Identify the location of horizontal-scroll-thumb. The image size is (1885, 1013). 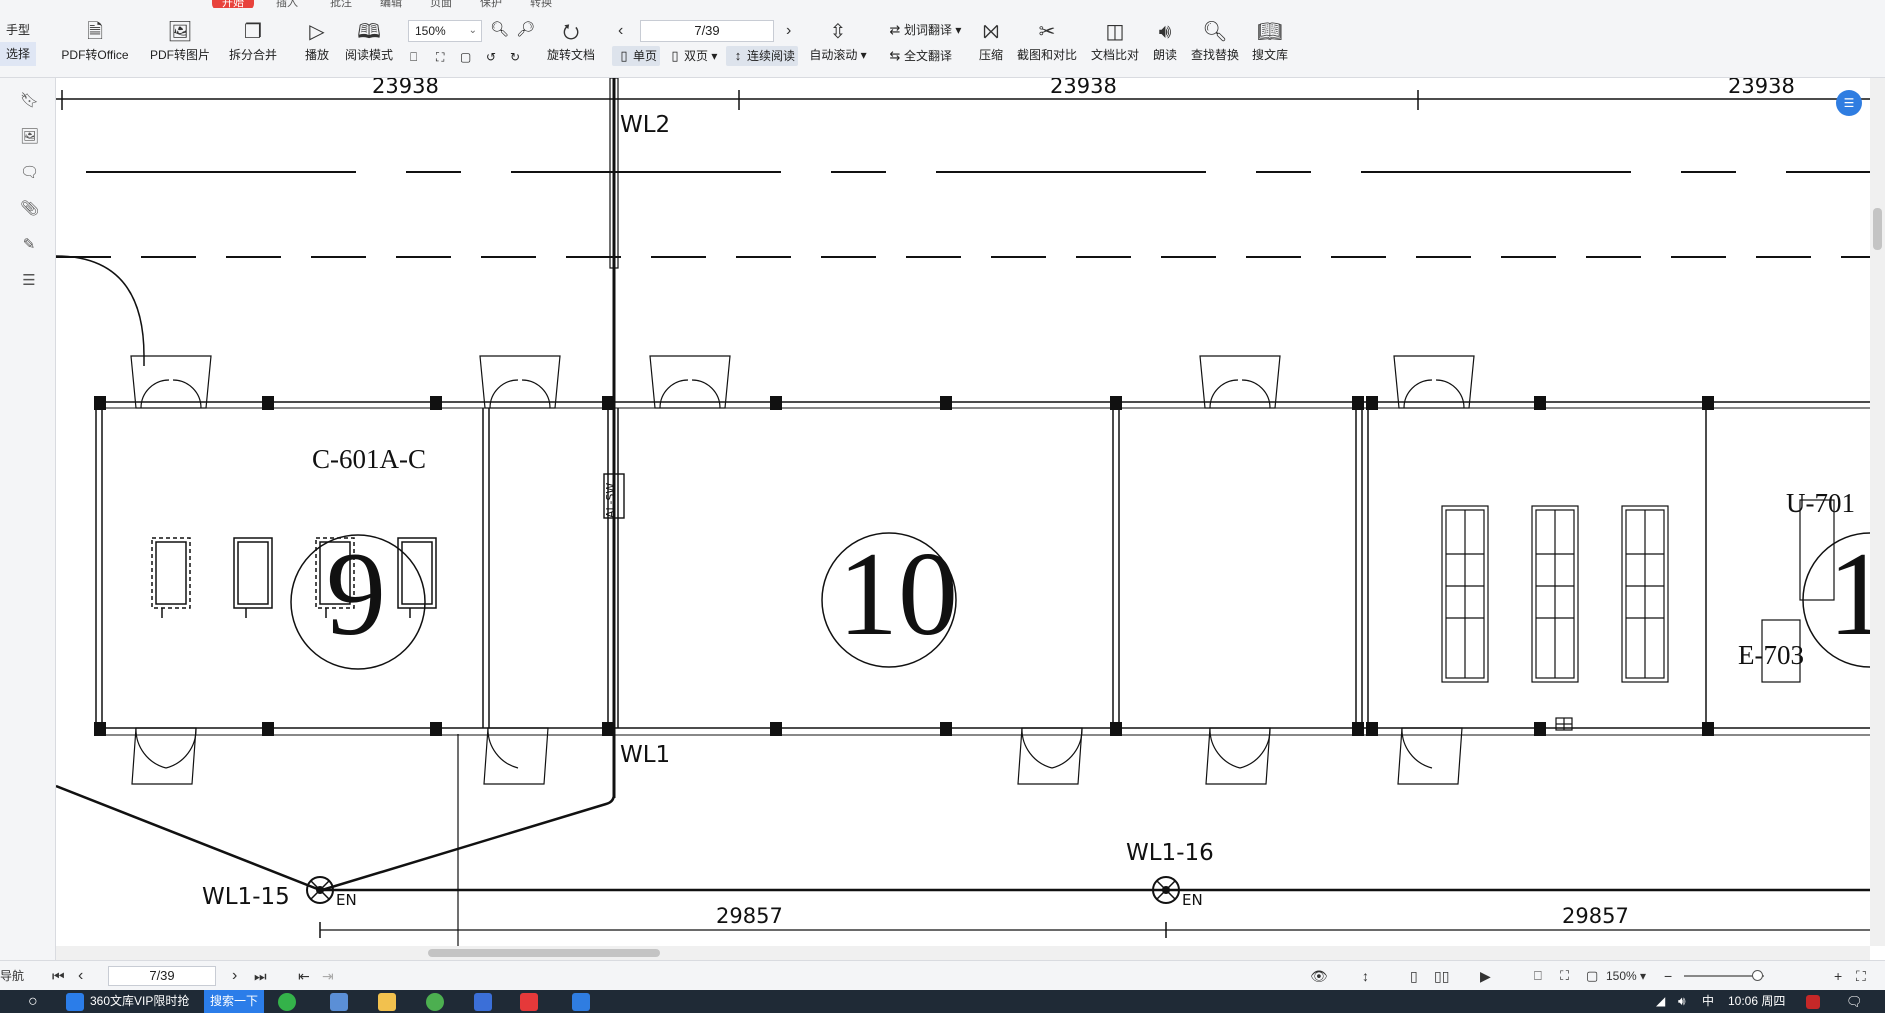
(544, 953).